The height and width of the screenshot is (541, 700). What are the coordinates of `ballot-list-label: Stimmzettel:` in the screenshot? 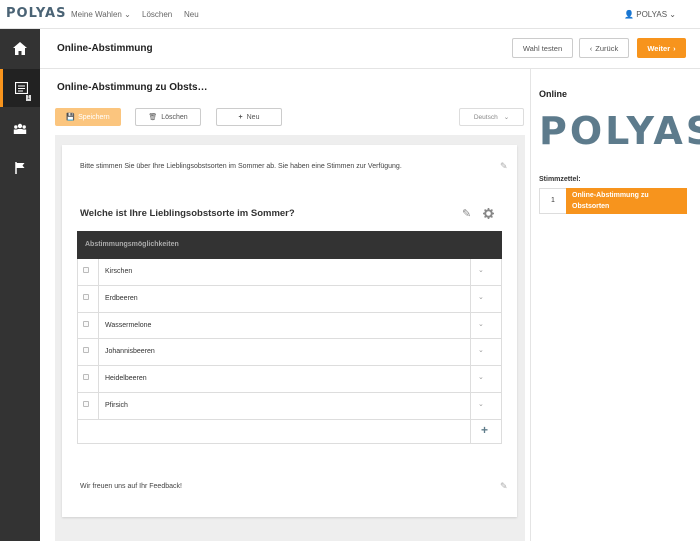 It's located at (560, 179).